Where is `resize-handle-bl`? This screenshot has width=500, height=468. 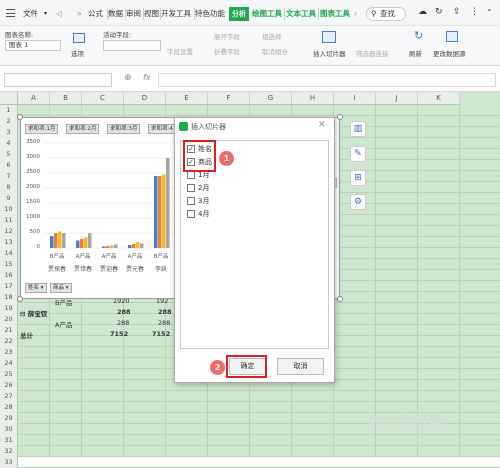
resize-handle-bl is located at coordinates (20, 299).